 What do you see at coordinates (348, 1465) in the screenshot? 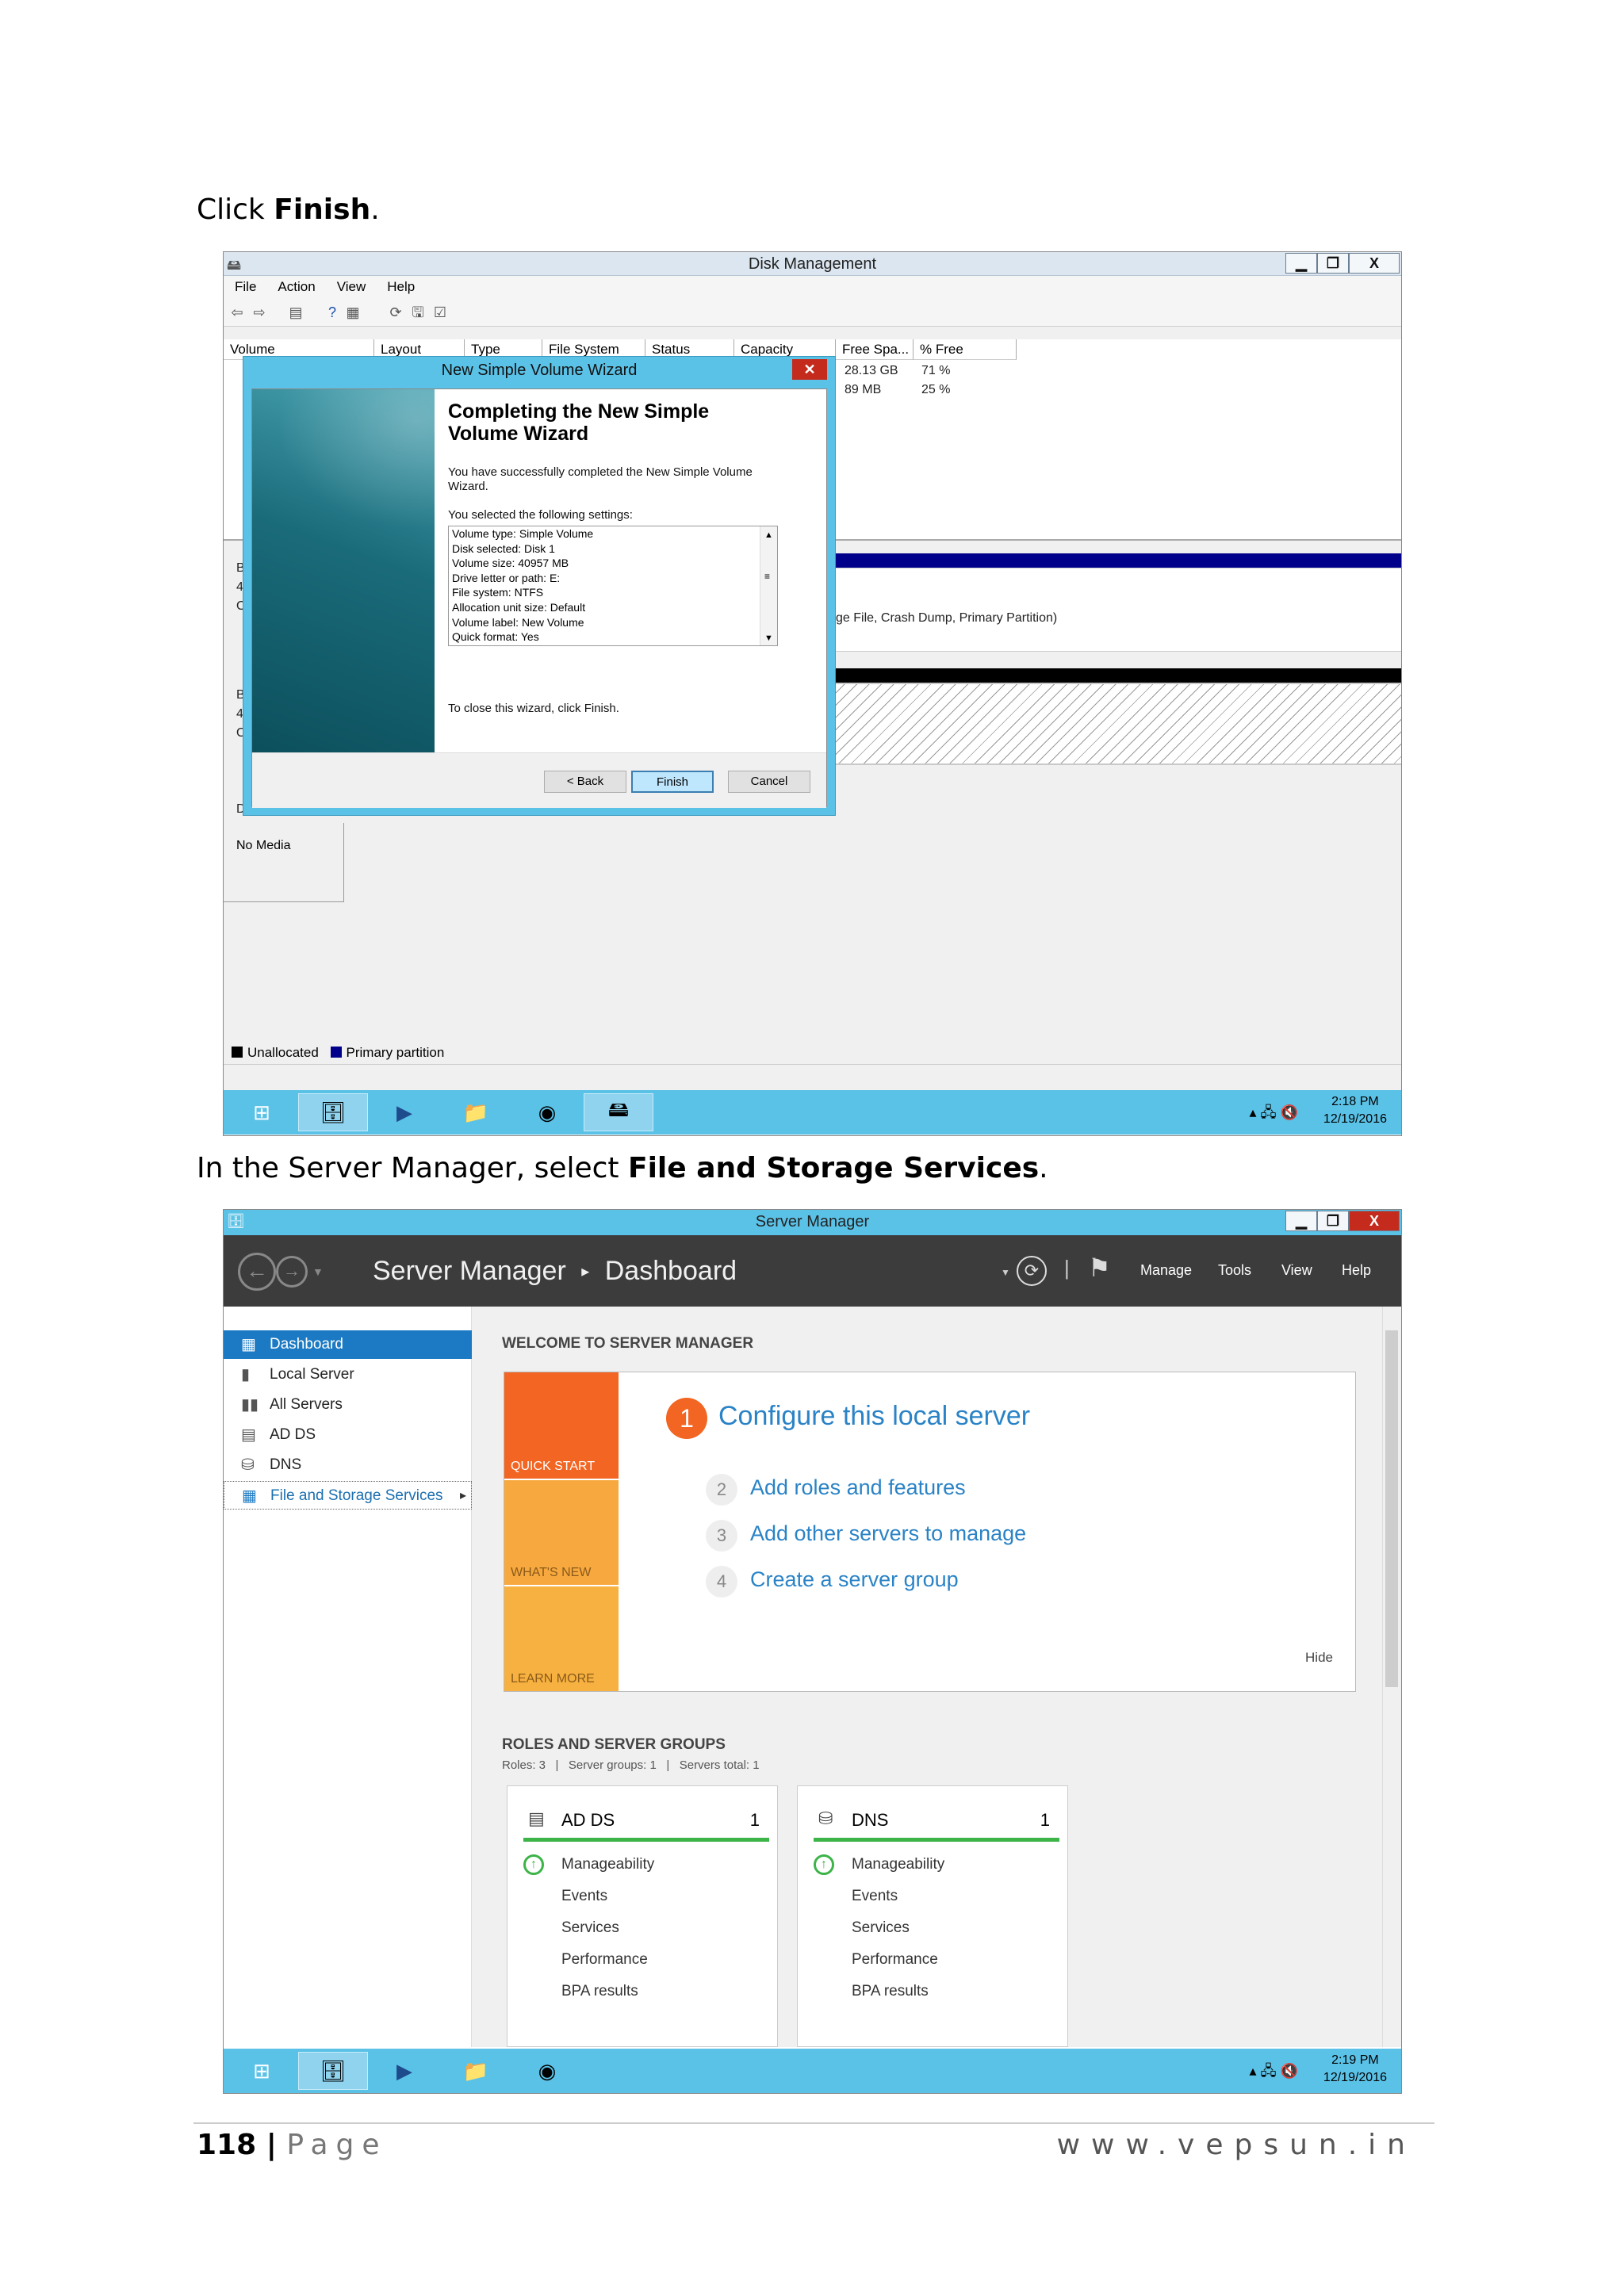
I see `nav-dns: ⛁ DNS` at bounding box center [348, 1465].